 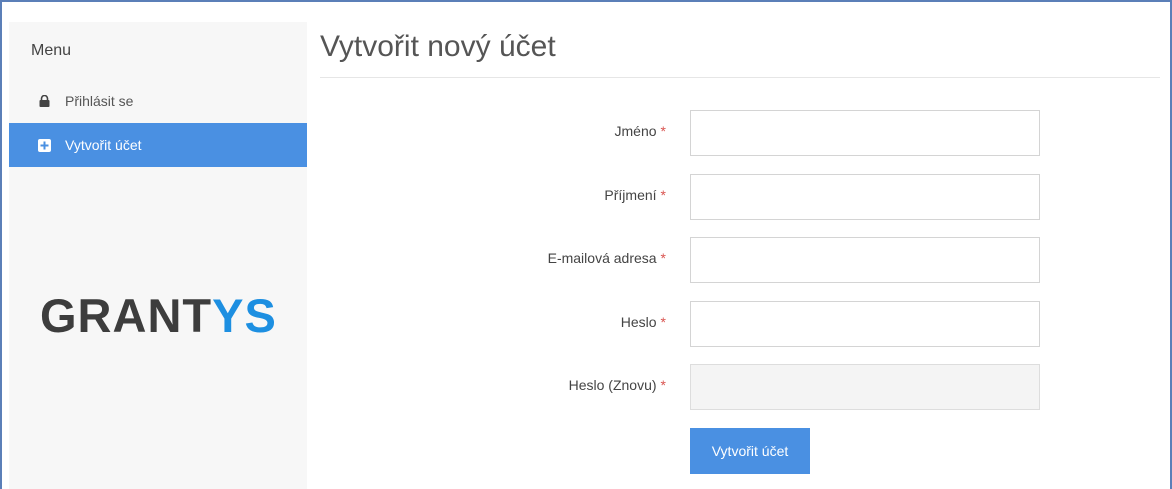 What do you see at coordinates (640, 131) in the screenshot?
I see `first-name-label: Jméno *` at bounding box center [640, 131].